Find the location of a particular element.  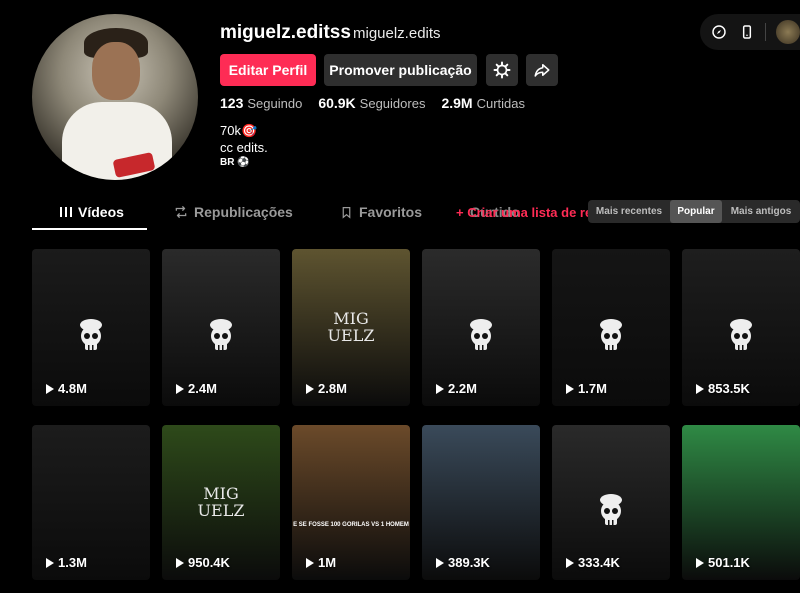

top-right-toolbar is located at coordinates (750, 32).